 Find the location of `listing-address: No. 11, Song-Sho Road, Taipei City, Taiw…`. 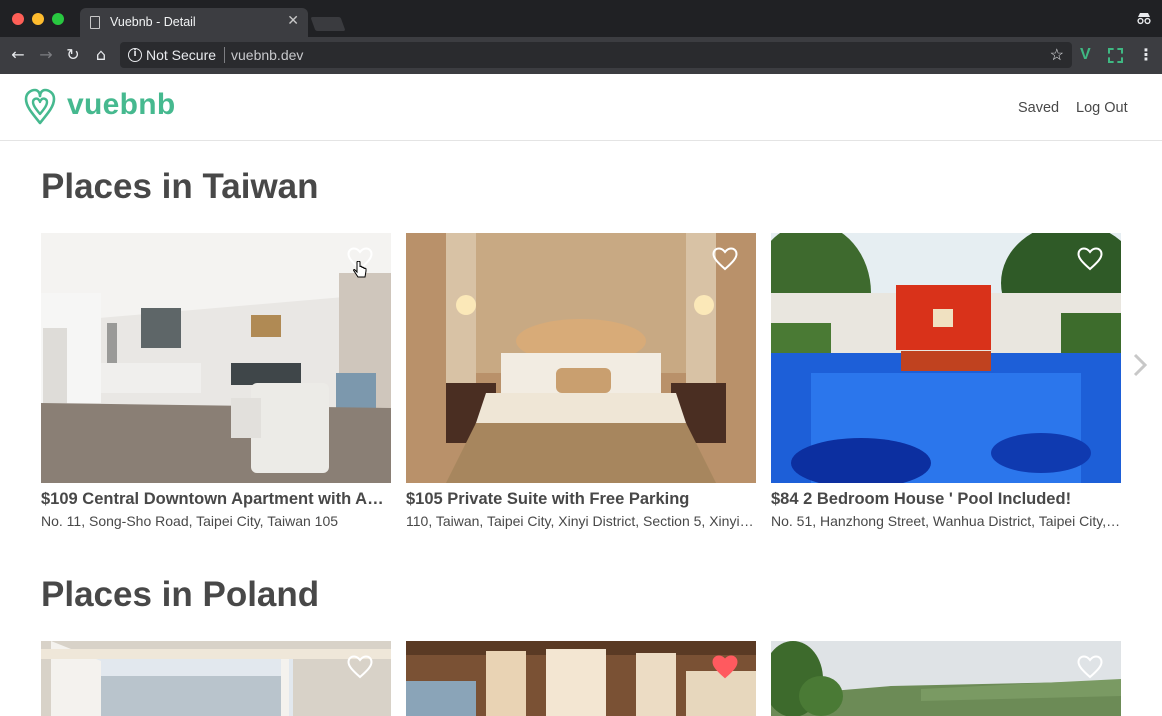

listing-address: No. 11, Song-Sho Road, Taipei City, Taiw… is located at coordinates (190, 521).